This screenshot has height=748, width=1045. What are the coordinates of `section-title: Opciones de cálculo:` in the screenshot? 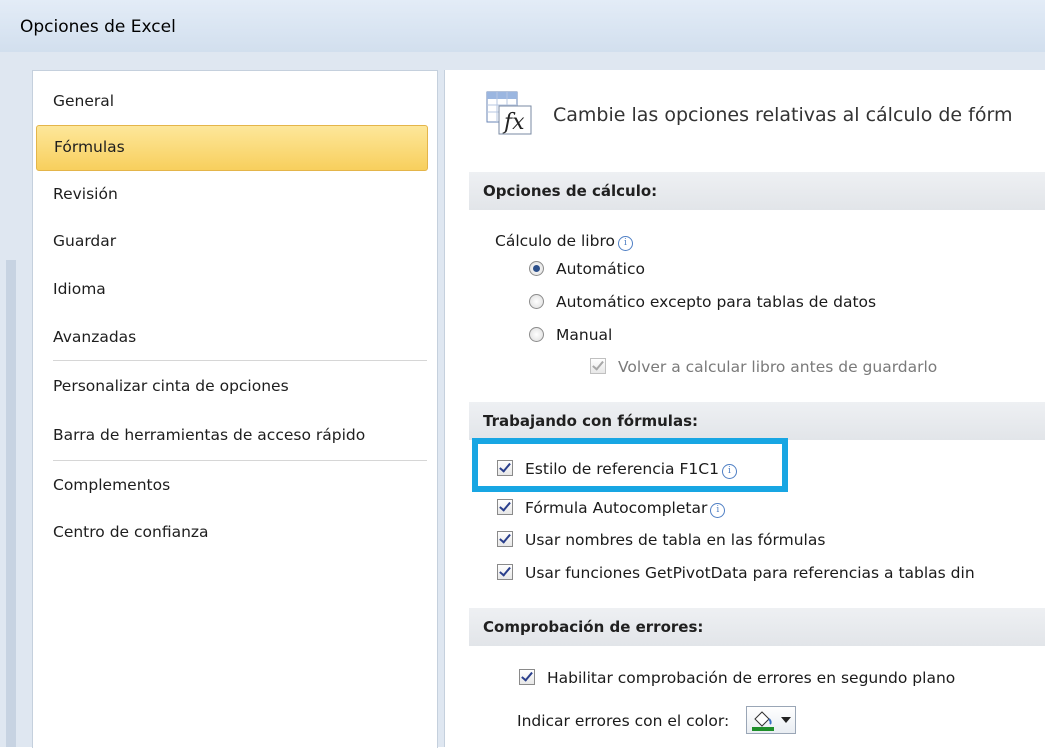 It's located at (570, 191).